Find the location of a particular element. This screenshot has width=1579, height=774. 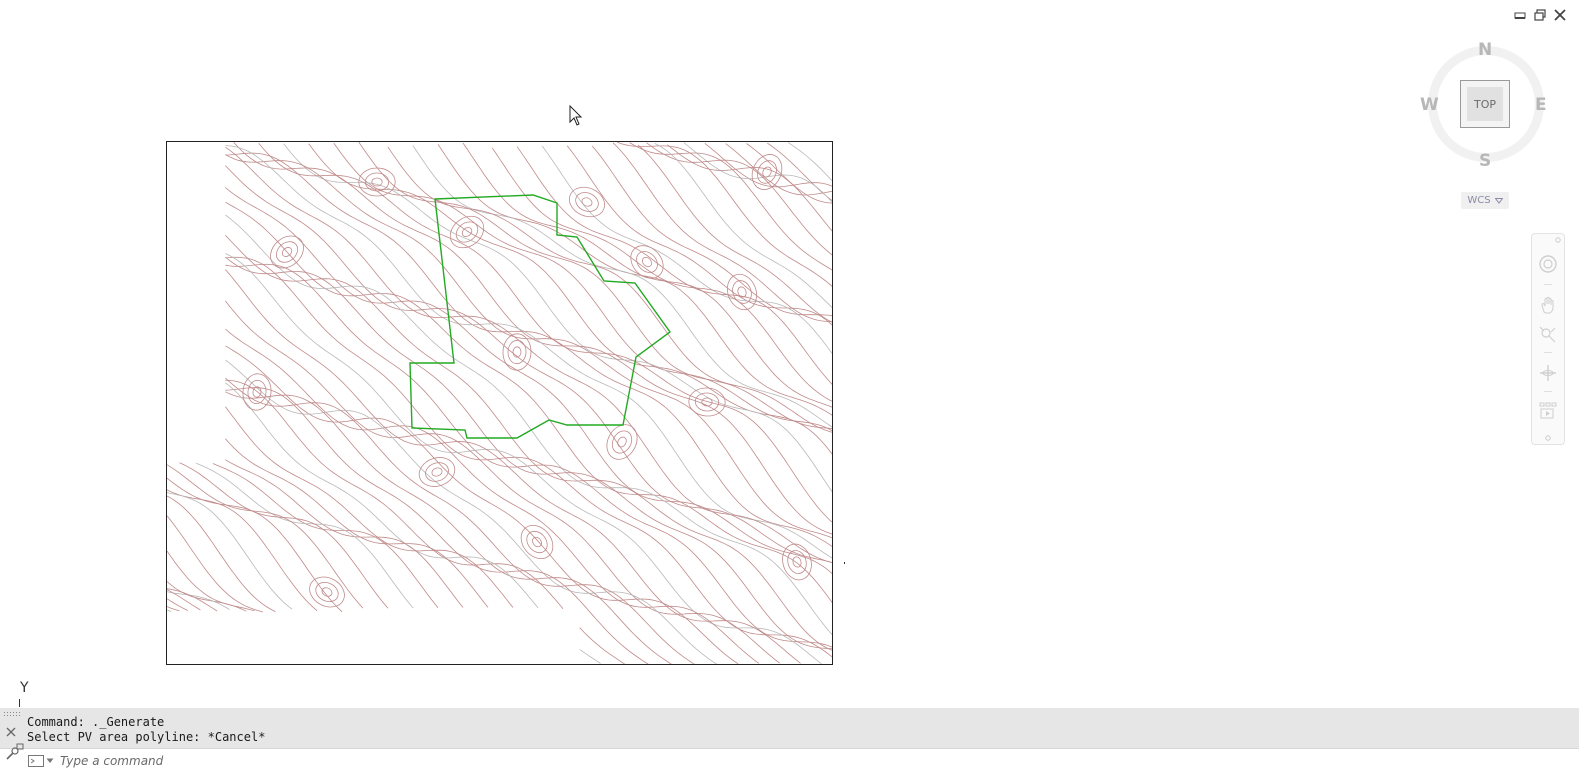

viewcube: N S E W TOP is located at coordinates (1486, 105).